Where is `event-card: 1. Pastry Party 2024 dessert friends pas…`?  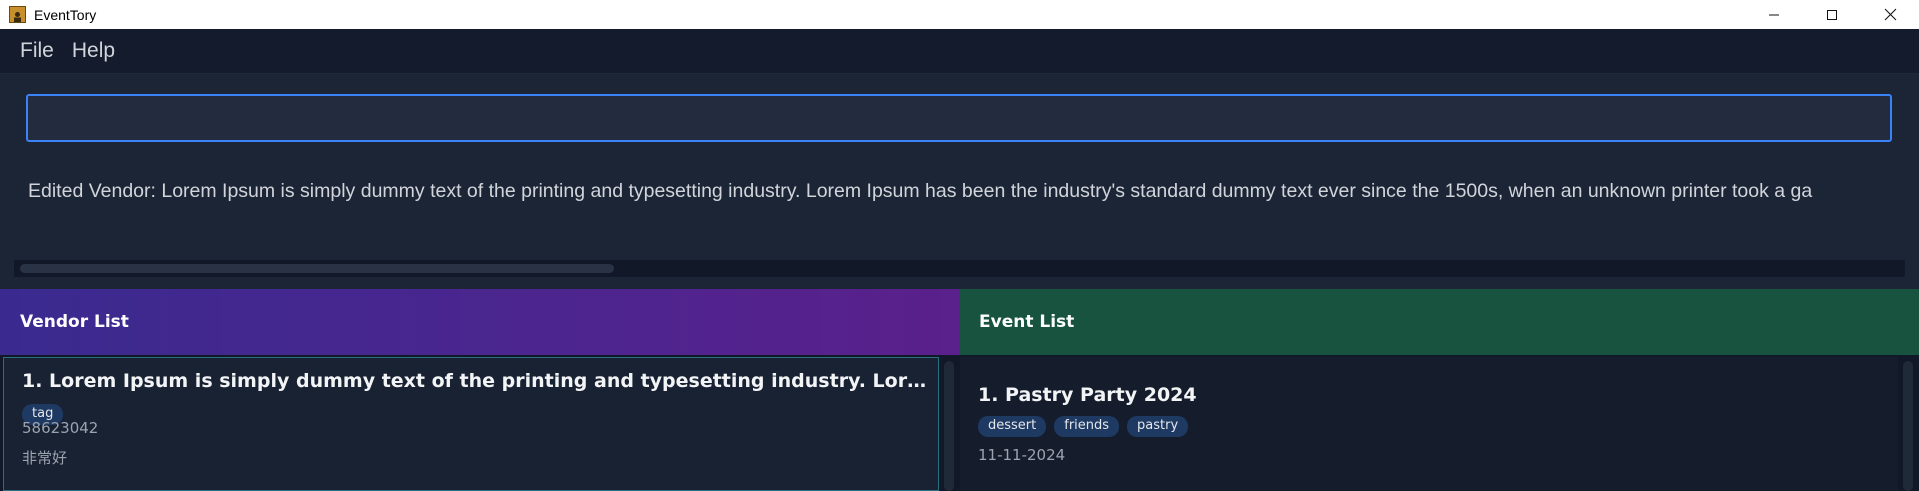
event-card: 1. Pastry Party 2024 dessert friends pas… is located at coordinates (1429, 424).